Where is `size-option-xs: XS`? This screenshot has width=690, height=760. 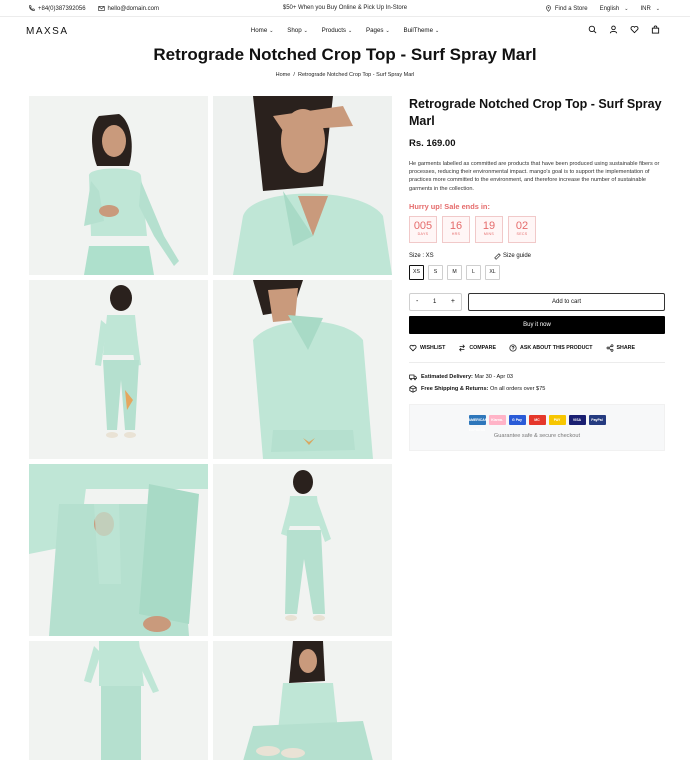 size-option-xs: XS is located at coordinates (416, 272).